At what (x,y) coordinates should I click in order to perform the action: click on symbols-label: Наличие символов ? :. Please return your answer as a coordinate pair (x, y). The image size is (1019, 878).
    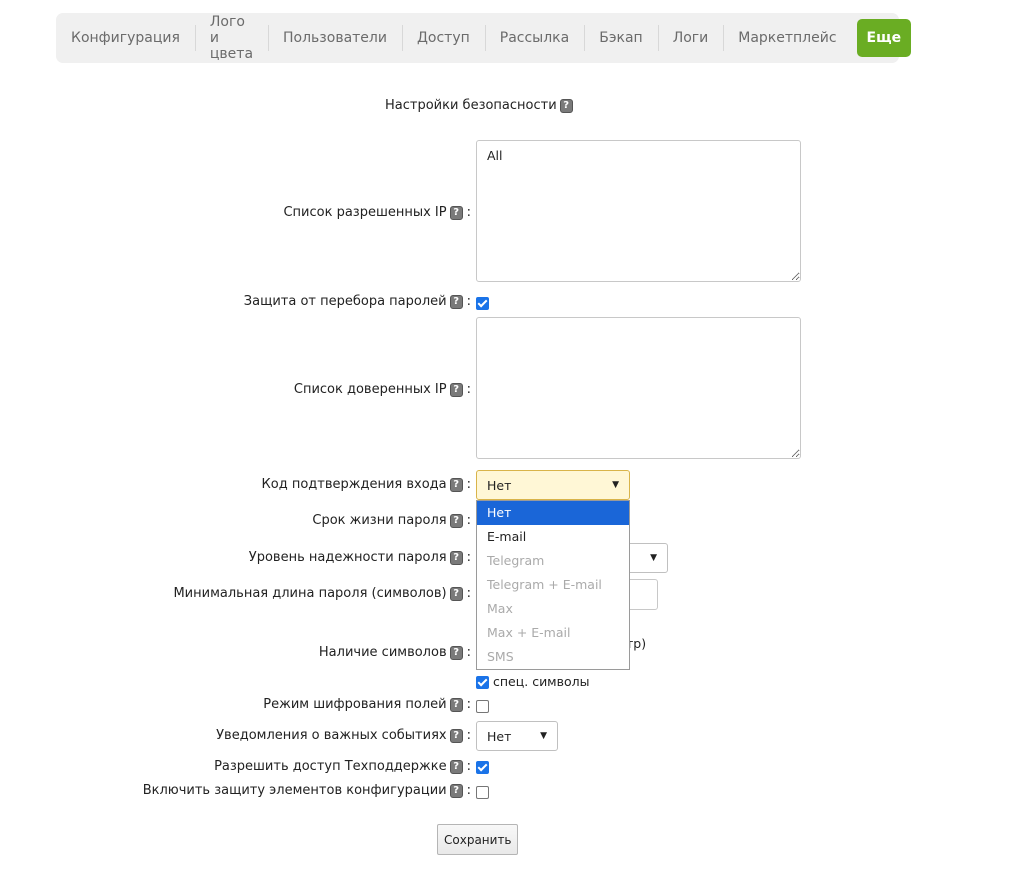
    Looking at the image, I should click on (395, 652).